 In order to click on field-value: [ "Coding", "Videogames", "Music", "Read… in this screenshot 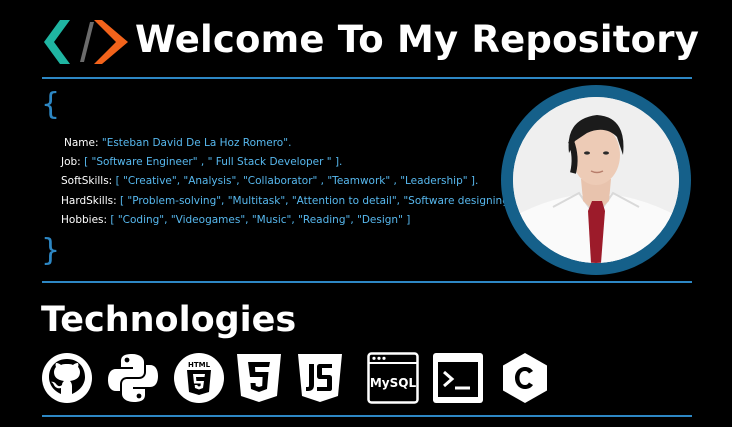, I will do `click(260, 220)`.